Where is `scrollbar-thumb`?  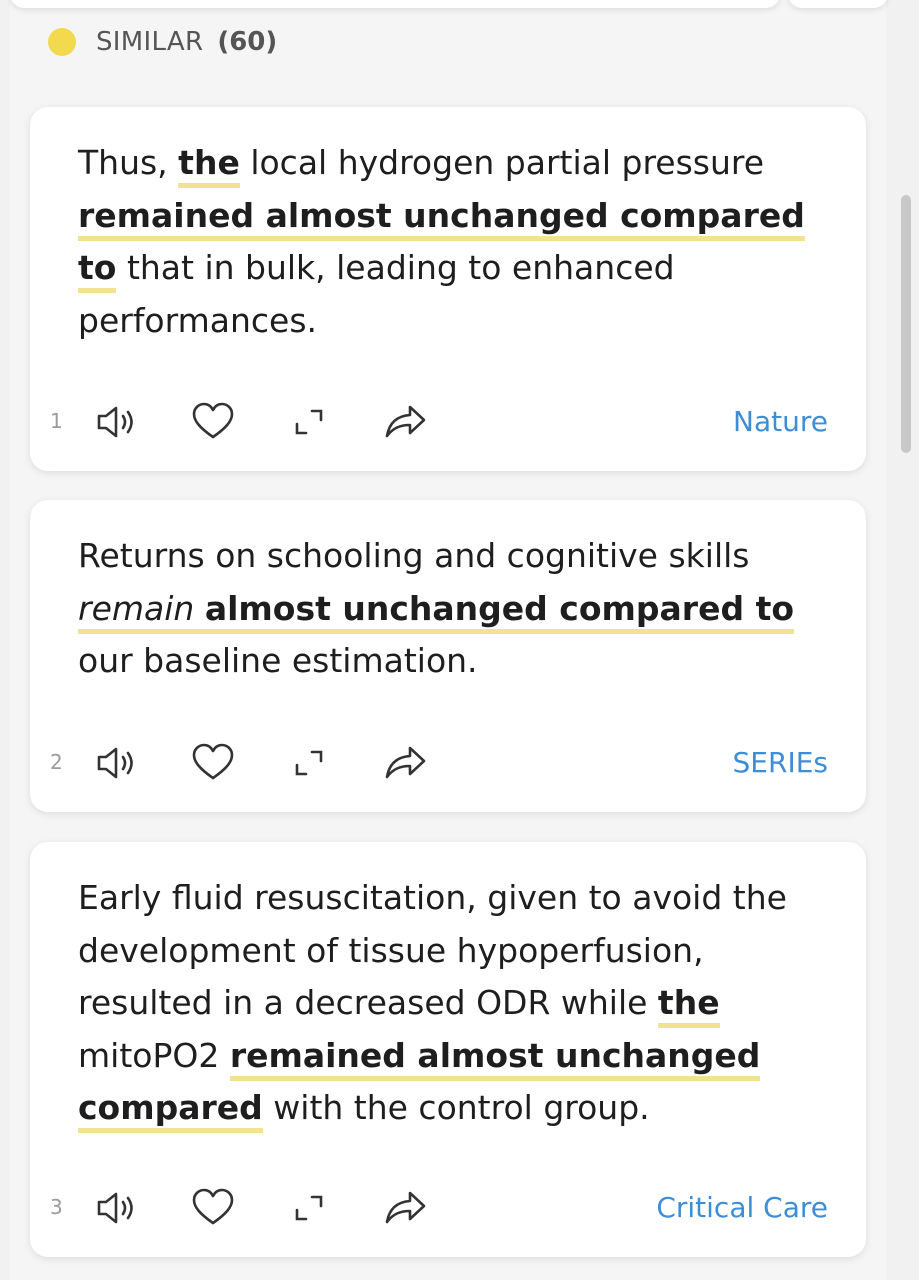
scrollbar-thumb is located at coordinates (906, 324).